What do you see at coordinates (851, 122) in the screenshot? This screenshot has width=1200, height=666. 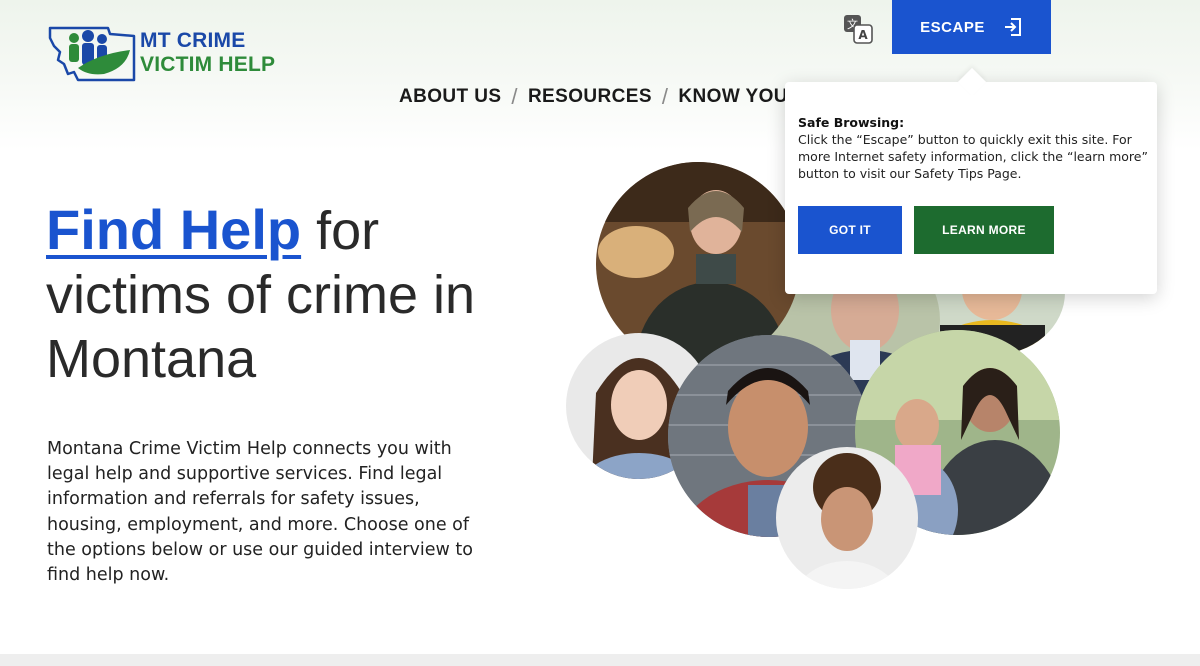 I see `popover-title: Safe Browsing:` at bounding box center [851, 122].